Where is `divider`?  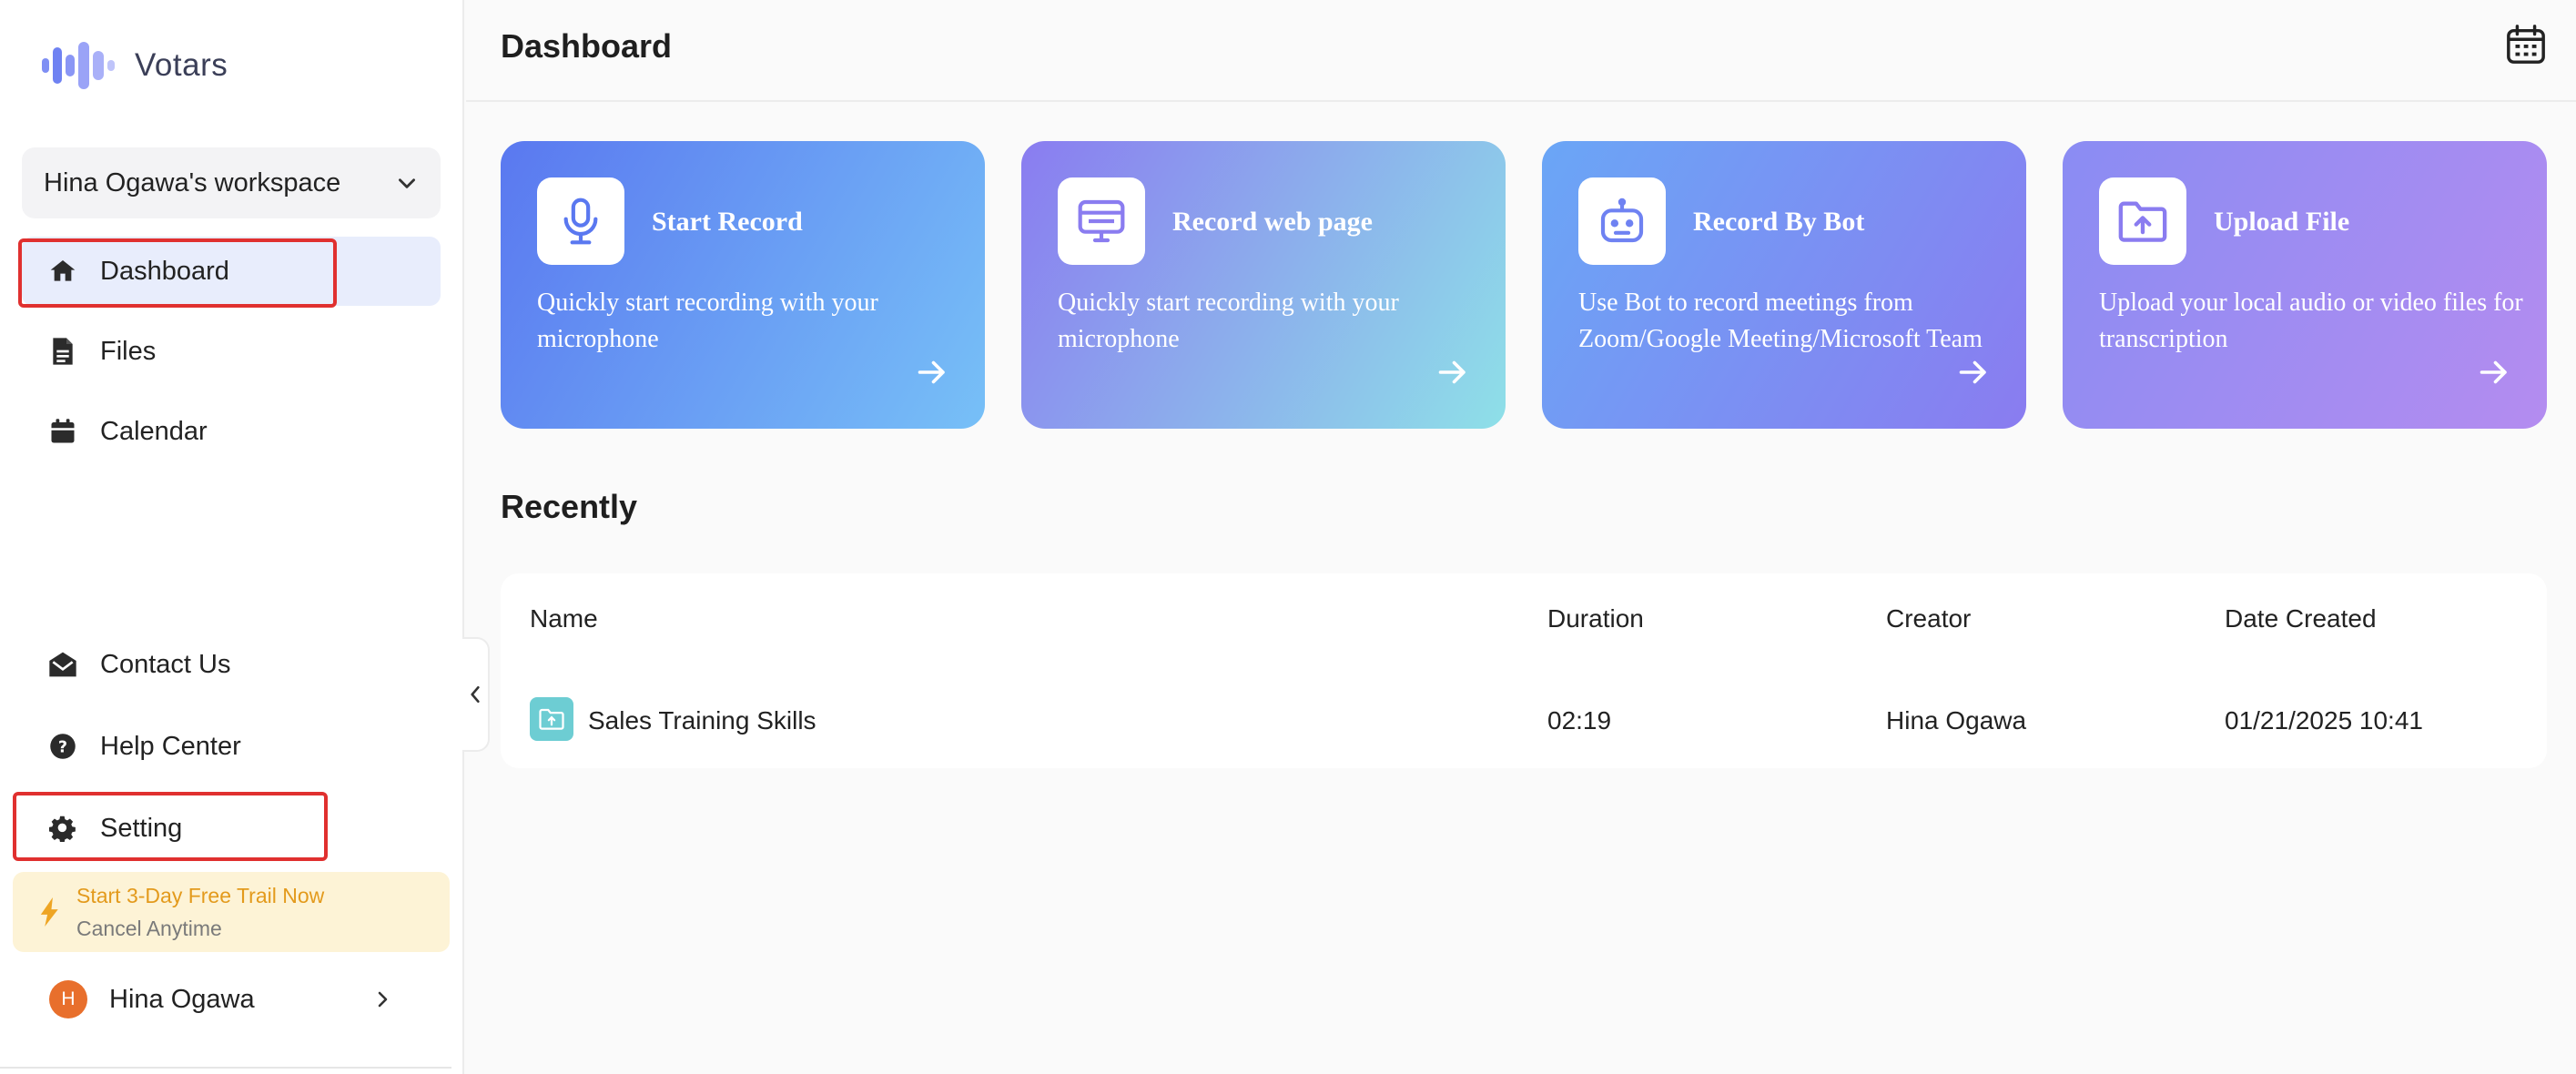 divider is located at coordinates (225, 1068).